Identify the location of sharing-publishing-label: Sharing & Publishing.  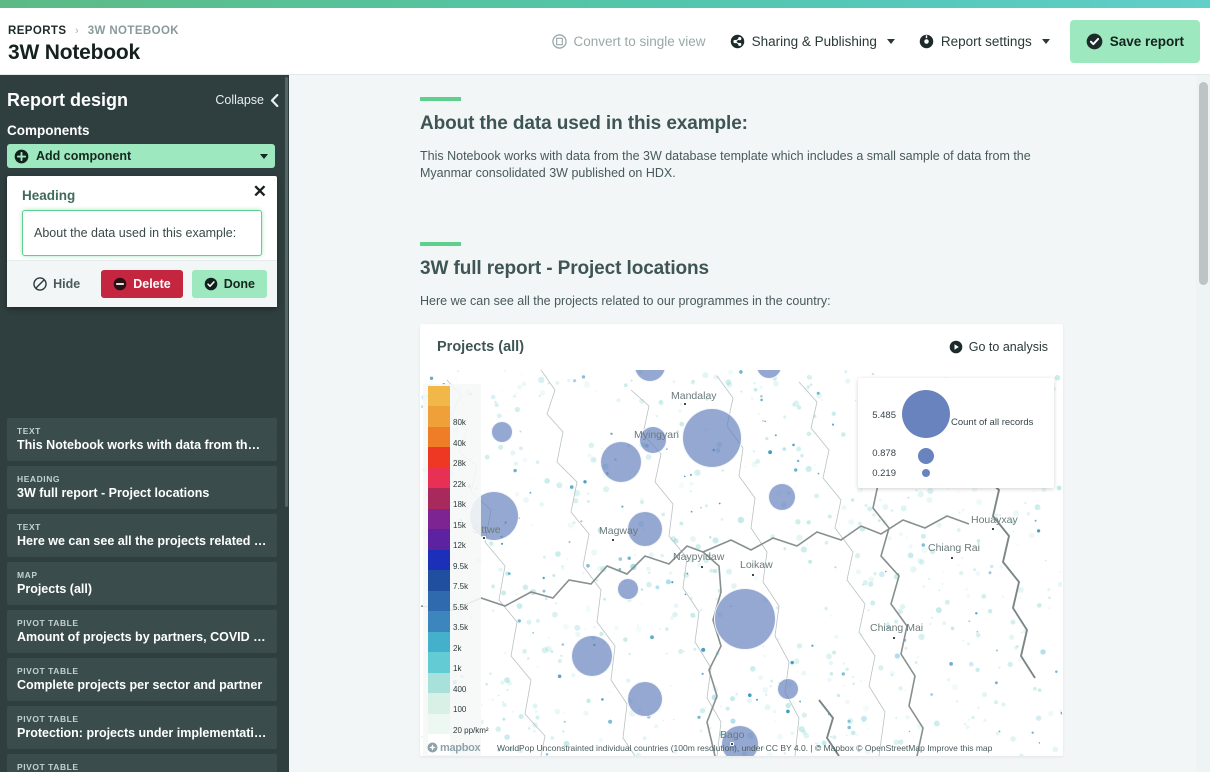
(814, 41).